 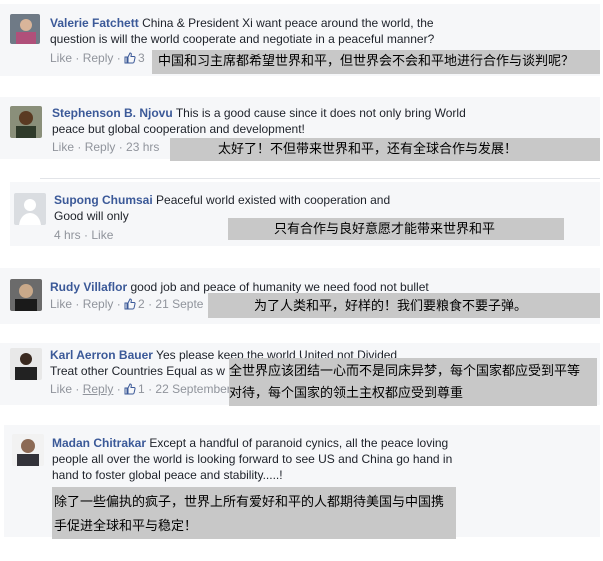 What do you see at coordinates (101, 355) in the screenshot?
I see `comment-author: Karl Aerron Bauer` at bounding box center [101, 355].